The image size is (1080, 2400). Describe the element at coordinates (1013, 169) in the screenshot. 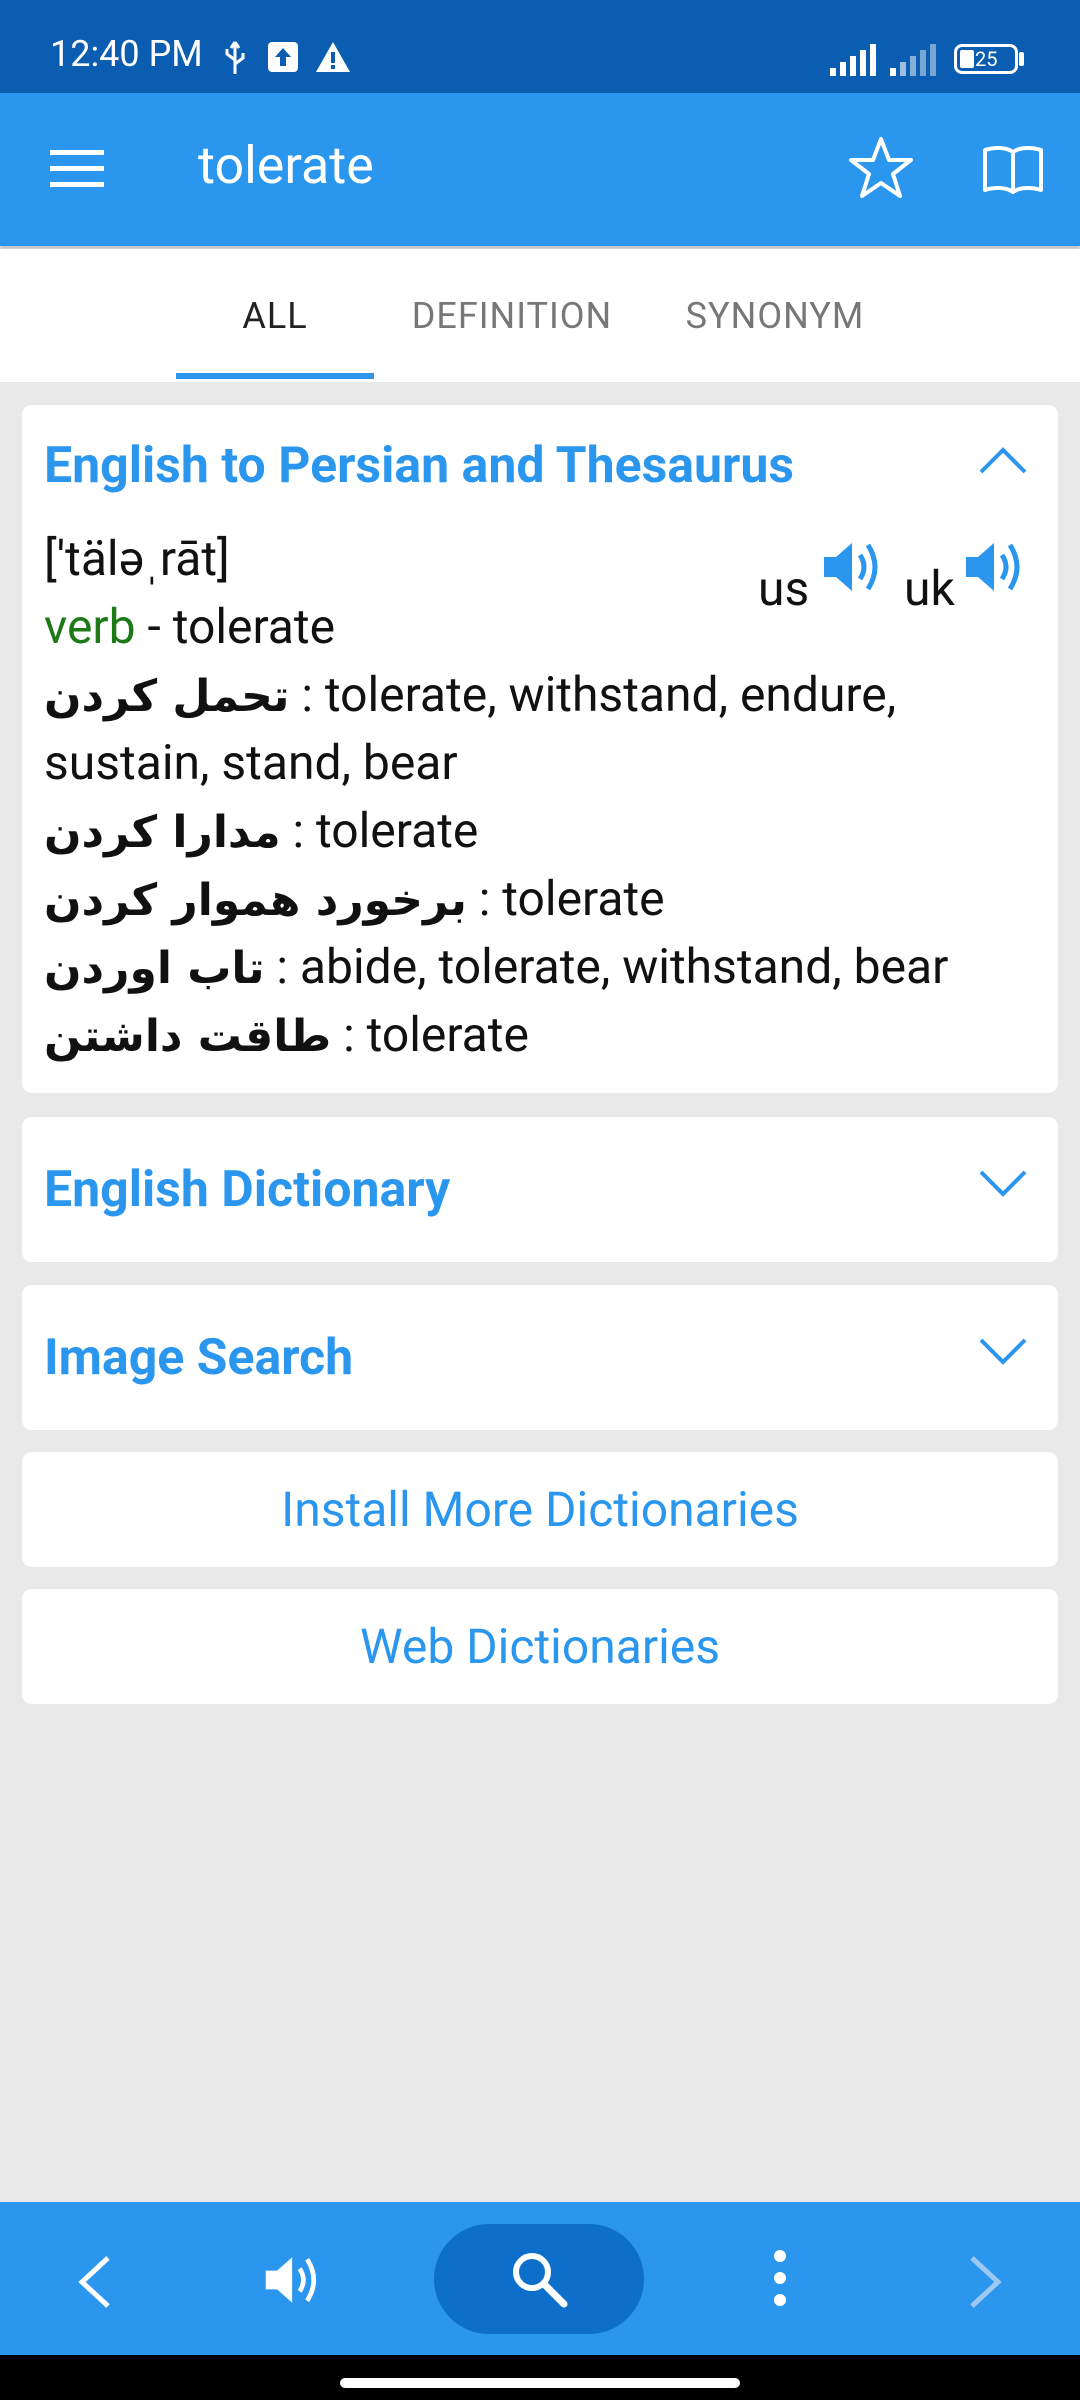

I see `book-icon` at that location.